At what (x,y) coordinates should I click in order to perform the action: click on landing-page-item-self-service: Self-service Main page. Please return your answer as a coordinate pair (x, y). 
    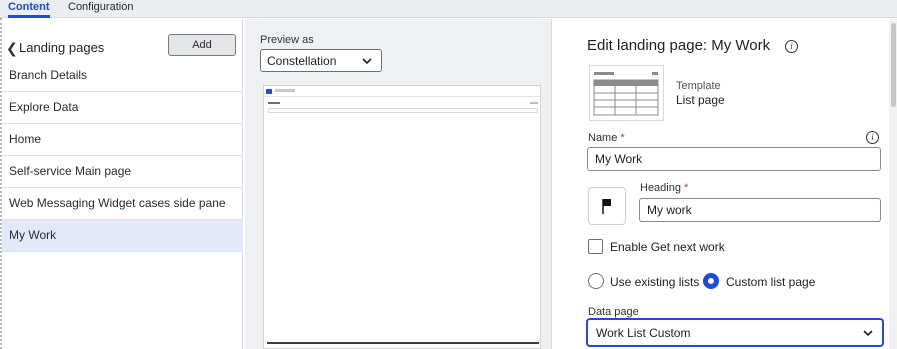
    Looking at the image, I should click on (122, 172).